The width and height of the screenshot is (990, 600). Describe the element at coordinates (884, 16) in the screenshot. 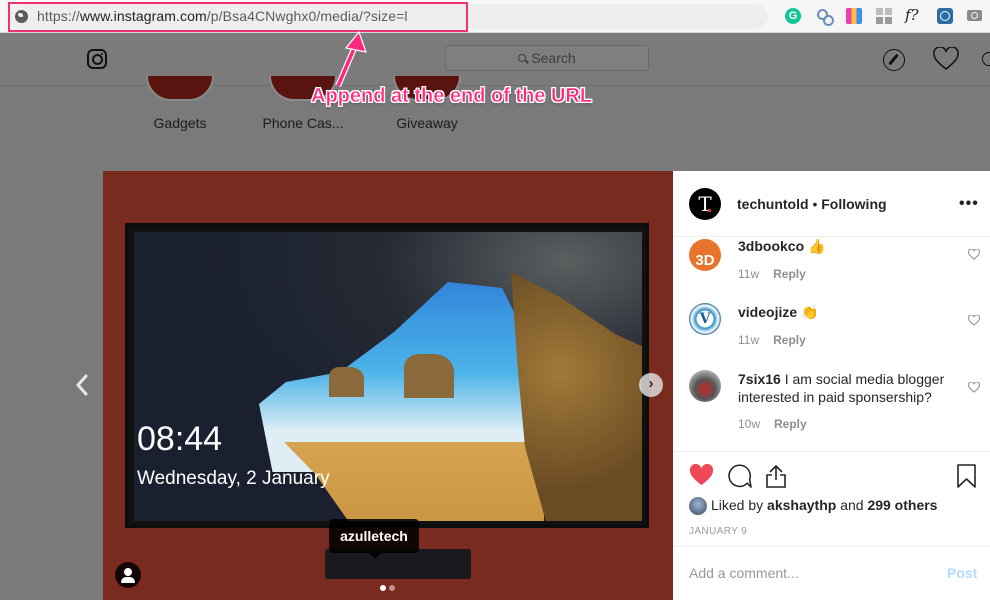

I see `grid-icon` at that location.